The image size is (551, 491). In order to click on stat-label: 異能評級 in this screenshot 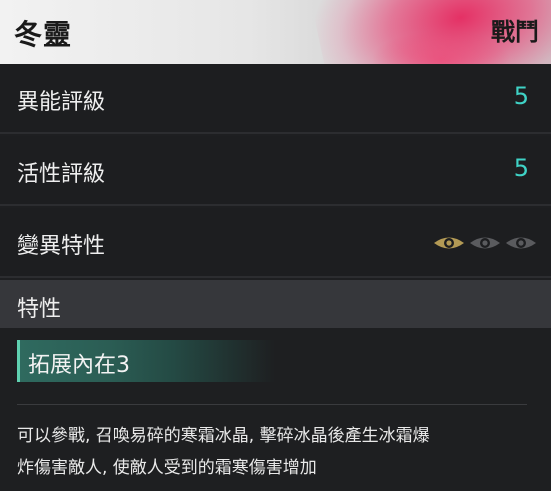, I will do `click(61, 102)`.